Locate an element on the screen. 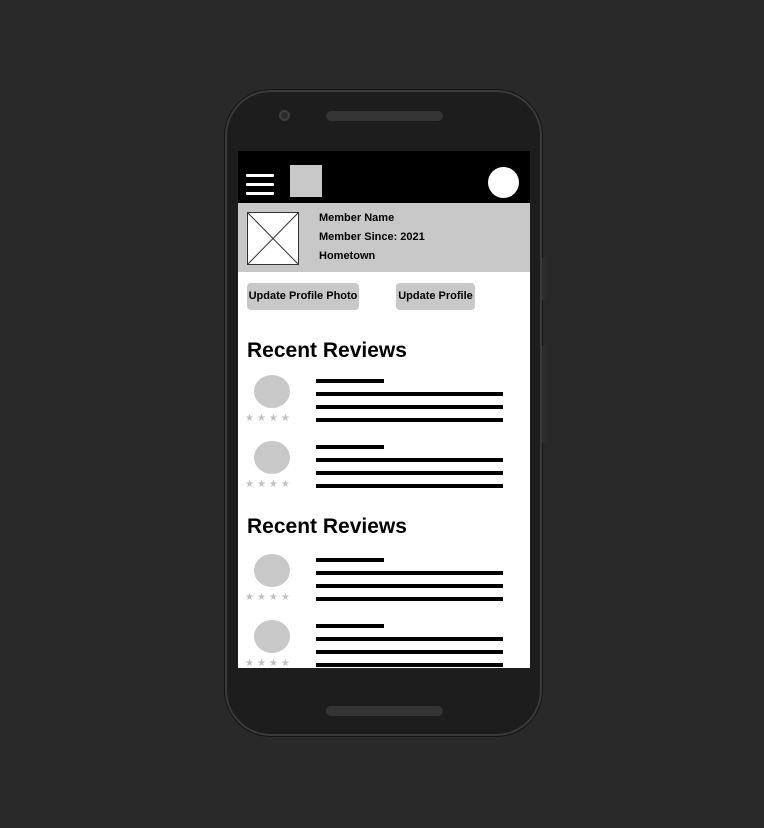 Image resolution: width=764 pixels, height=828 pixels. profile-header: Member Name Member Since: 2021 Hometown is located at coordinates (384, 237).